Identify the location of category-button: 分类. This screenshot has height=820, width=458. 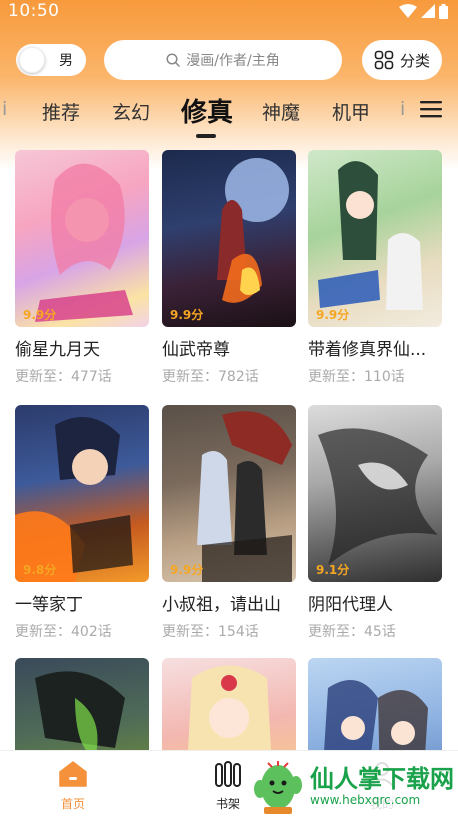
(402, 60).